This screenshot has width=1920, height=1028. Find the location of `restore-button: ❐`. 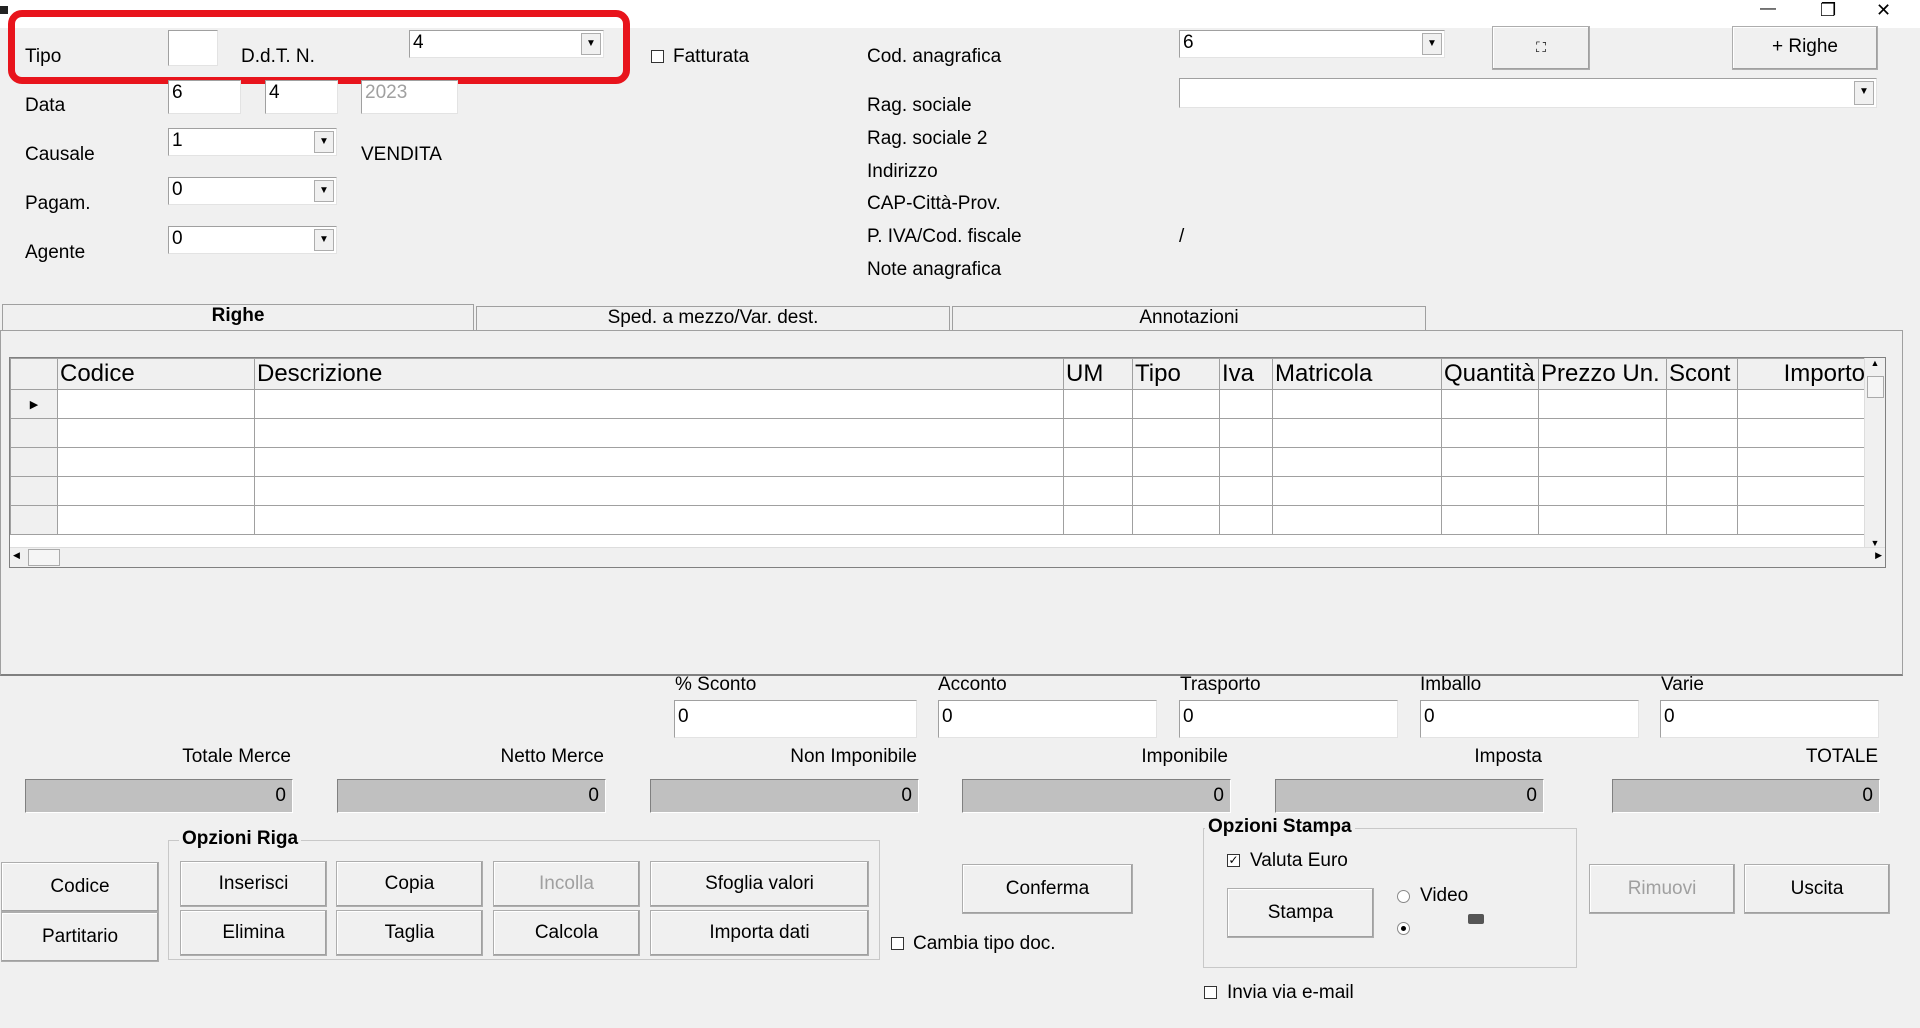

restore-button: ❐ is located at coordinates (1828, 10).